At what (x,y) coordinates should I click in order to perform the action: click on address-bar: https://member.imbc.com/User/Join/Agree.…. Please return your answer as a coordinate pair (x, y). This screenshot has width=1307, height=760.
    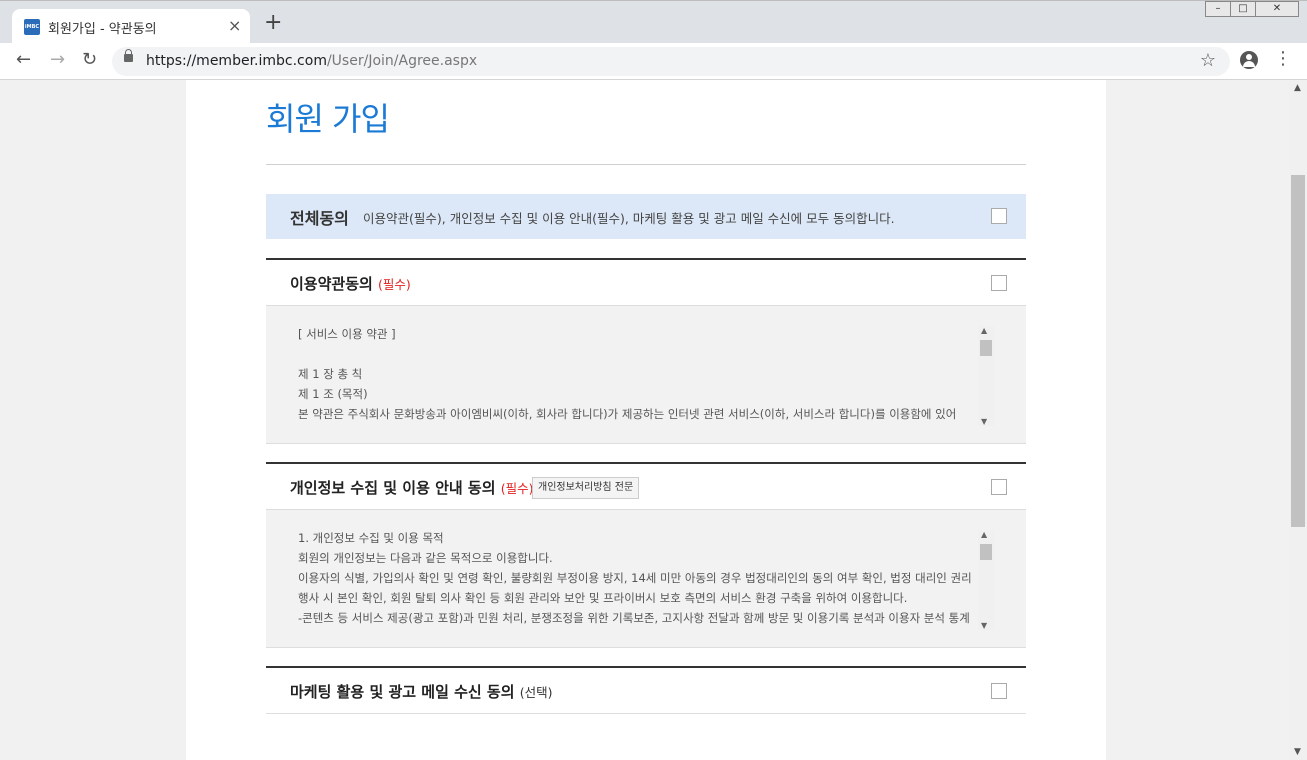
    Looking at the image, I should click on (671, 61).